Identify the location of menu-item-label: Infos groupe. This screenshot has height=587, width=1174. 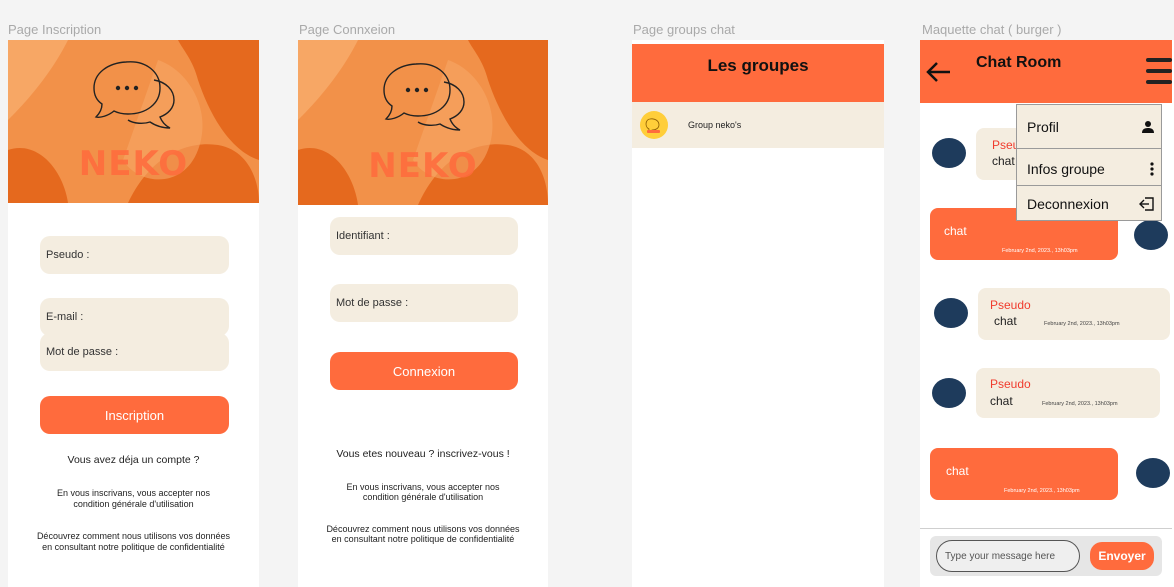
(1066, 169).